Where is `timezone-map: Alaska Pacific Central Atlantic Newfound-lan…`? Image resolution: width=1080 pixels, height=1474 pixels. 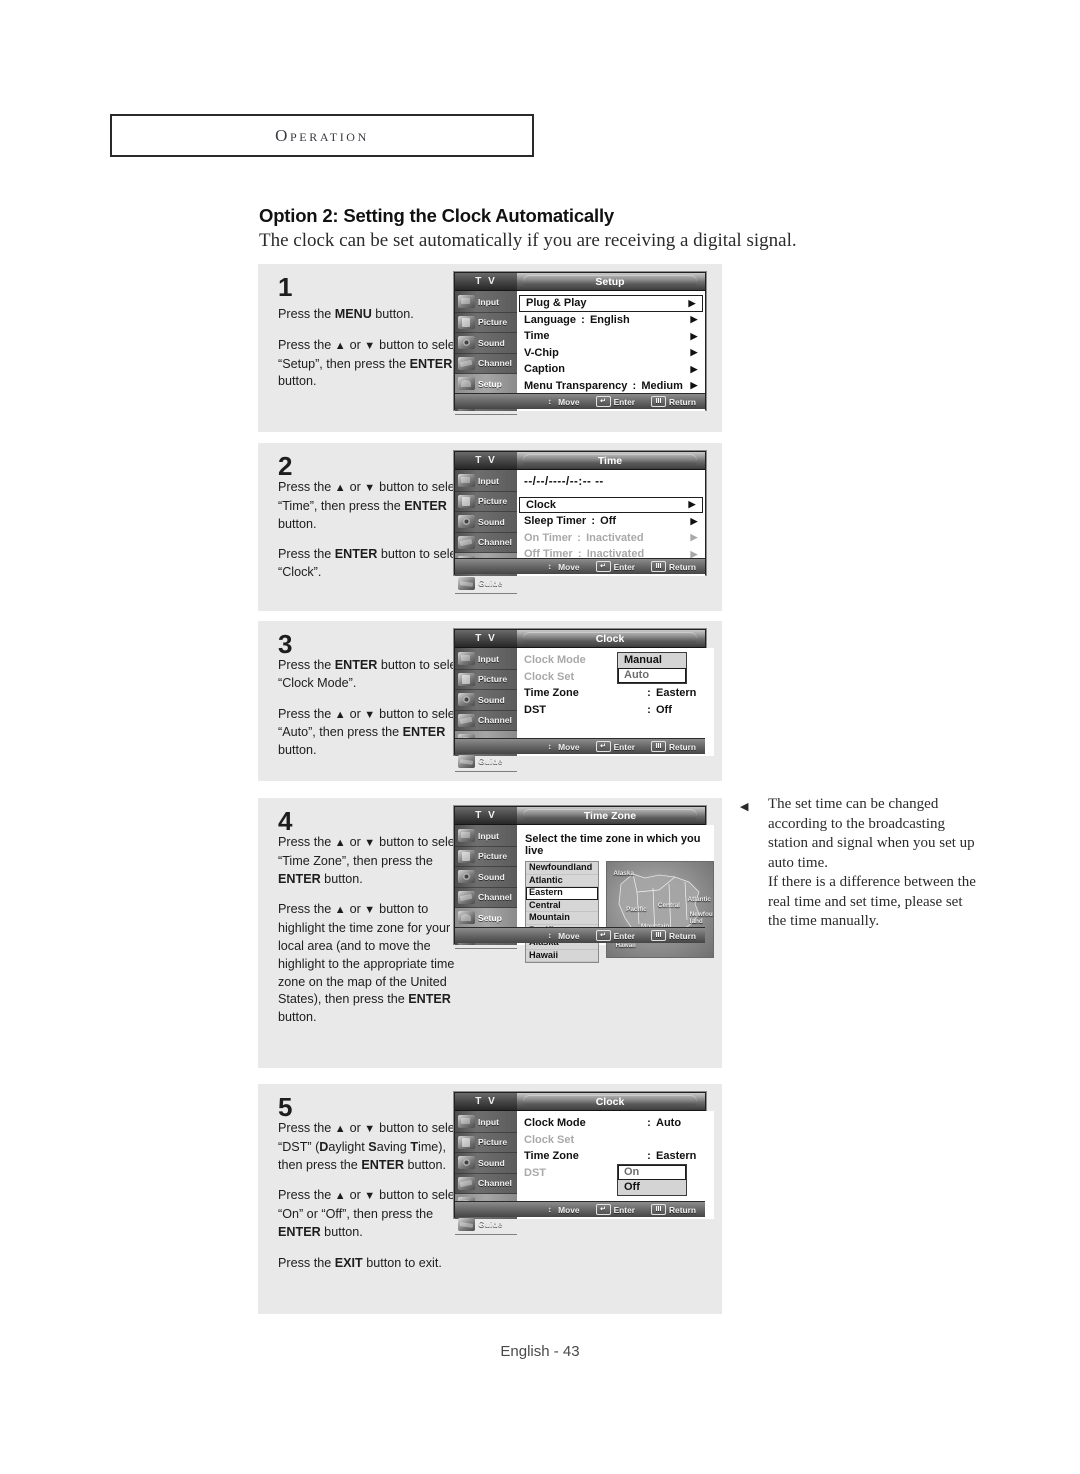
timezone-map: Alaska Pacific Central Atlantic Newfound-lan… is located at coordinates (660, 909).